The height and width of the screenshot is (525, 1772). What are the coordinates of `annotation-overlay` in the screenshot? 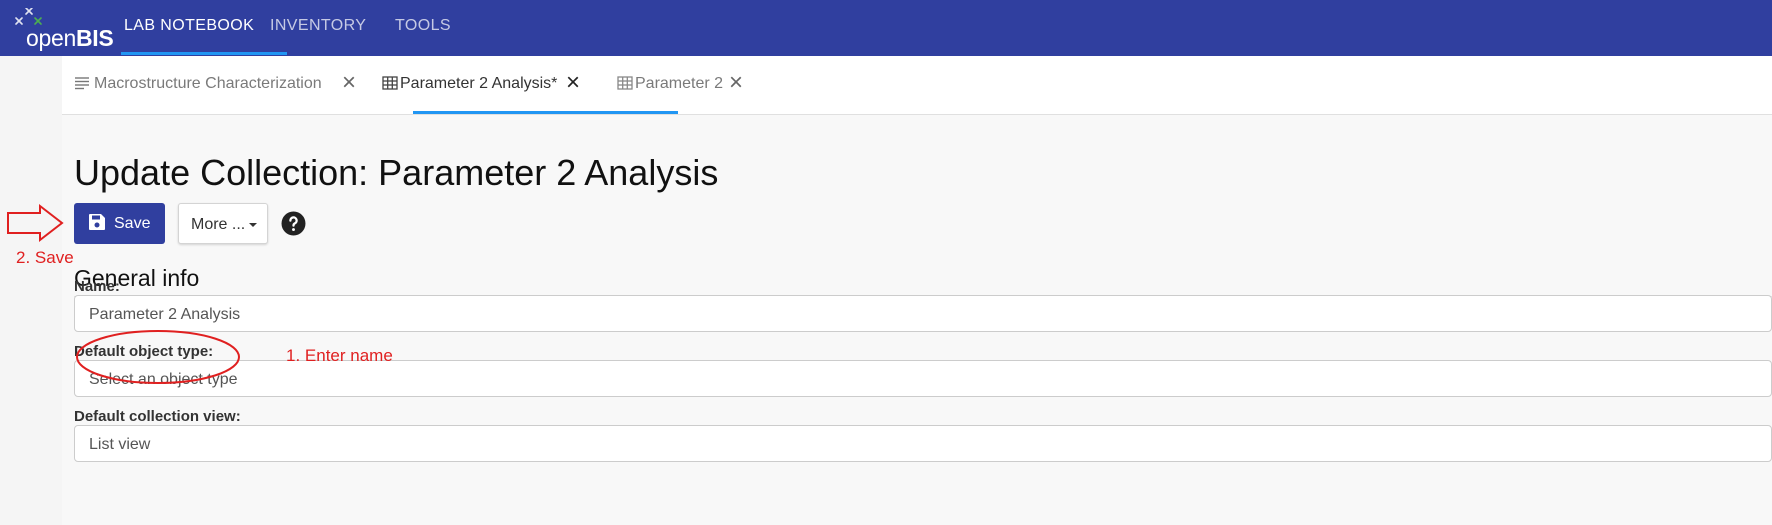 It's located at (123, 293).